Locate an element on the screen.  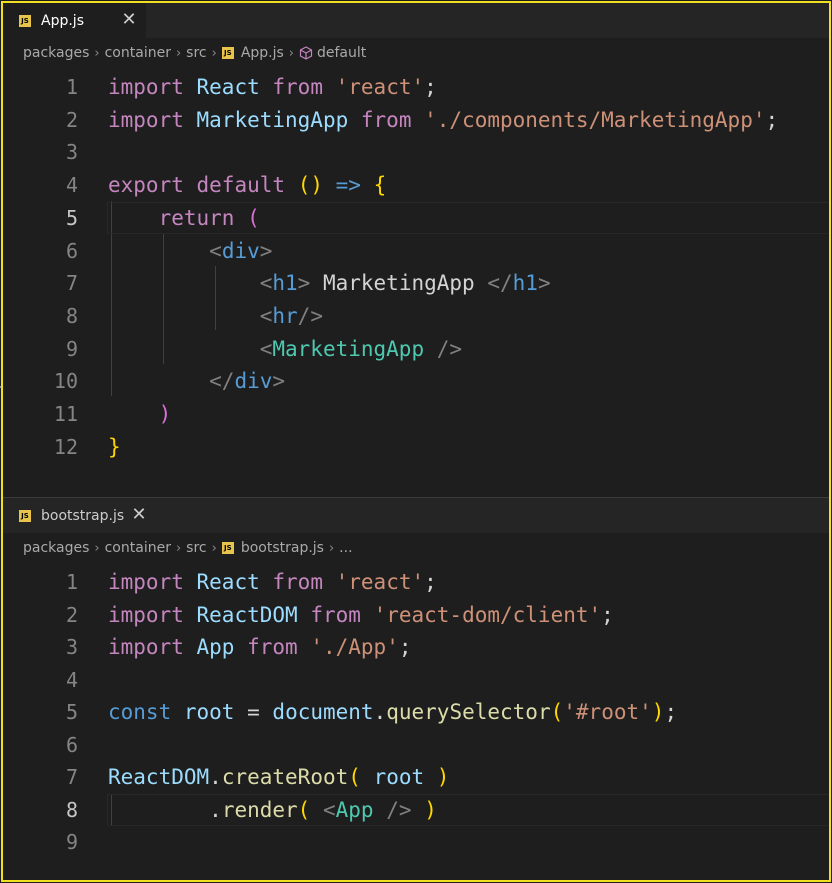
line-number: 10 is located at coordinates (65, 381).